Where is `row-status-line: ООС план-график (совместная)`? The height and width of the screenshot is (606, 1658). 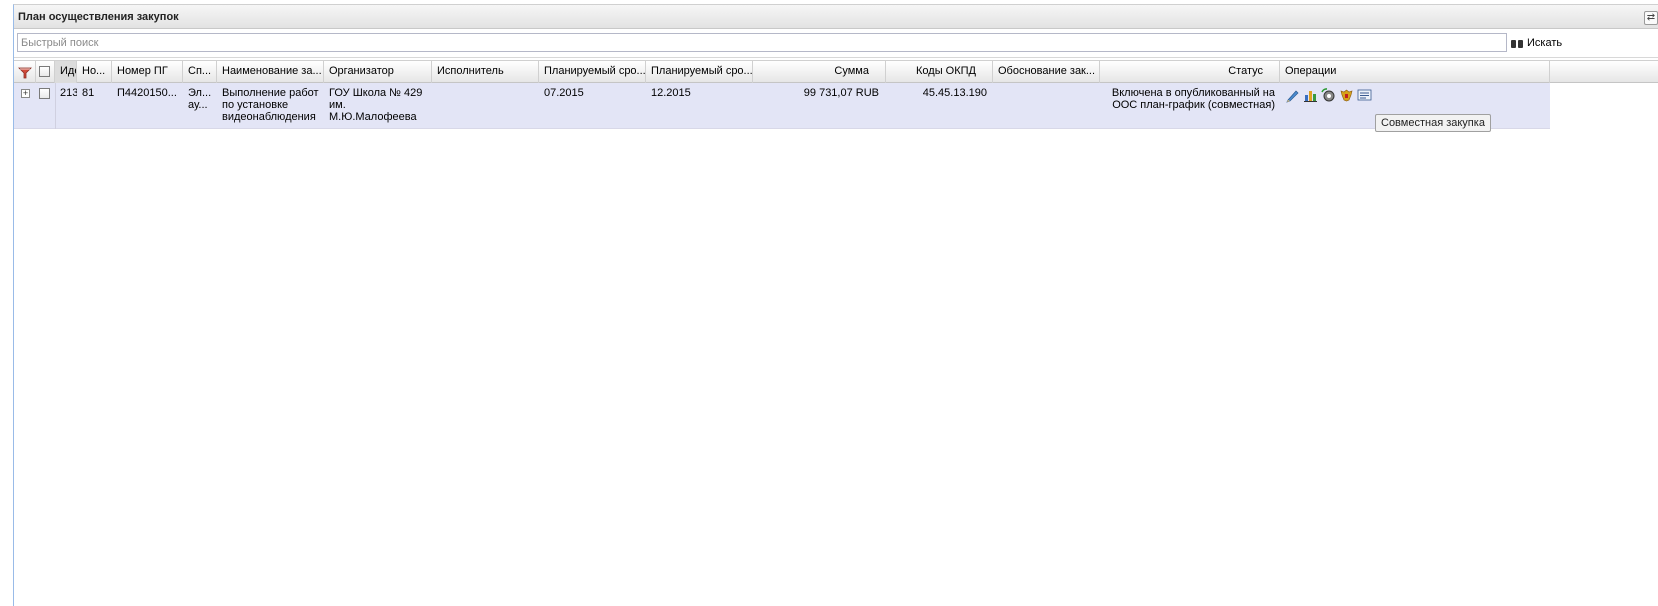 row-status-line: ООС план-график (совместная) is located at coordinates (1193, 105).